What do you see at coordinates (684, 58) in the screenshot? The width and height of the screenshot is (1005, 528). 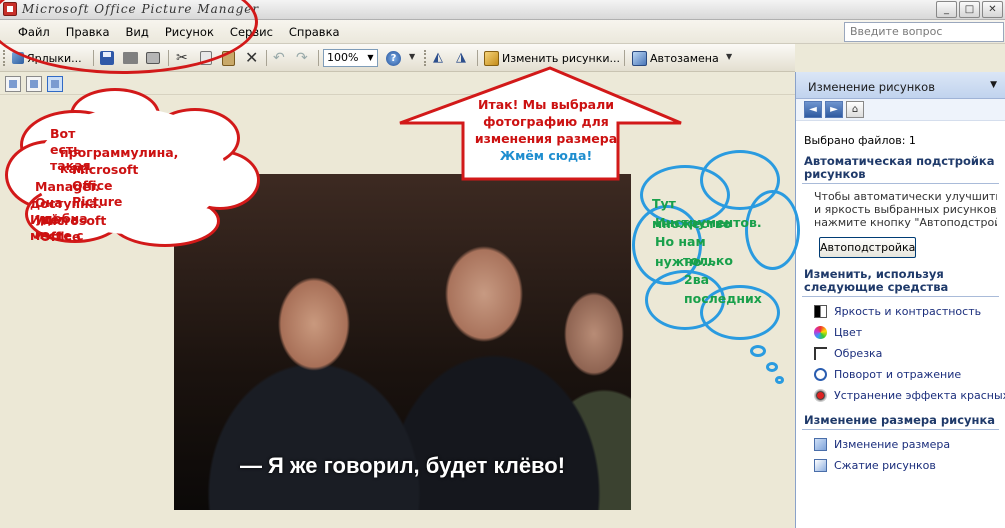 I see `auto-correct-label: Автозамена` at bounding box center [684, 58].